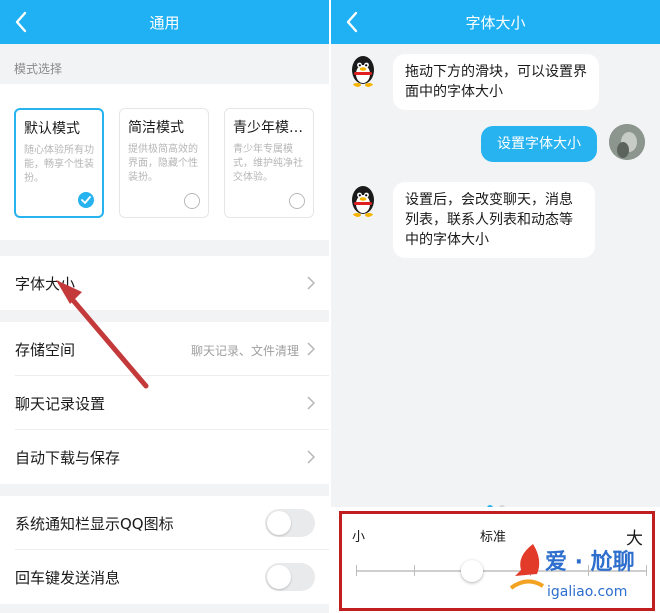 The height and width of the screenshot is (613, 660). I want to click on row-chat-history: 聊天记录设置, so click(164, 403).